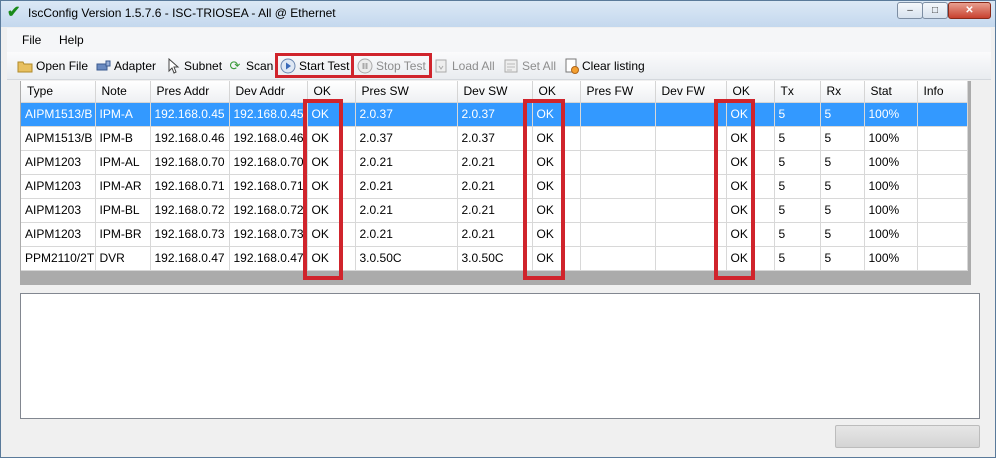 The width and height of the screenshot is (996, 458). Describe the element at coordinates (62, 65) in the screenshot. I see `open-file-label: Open File` at that location.